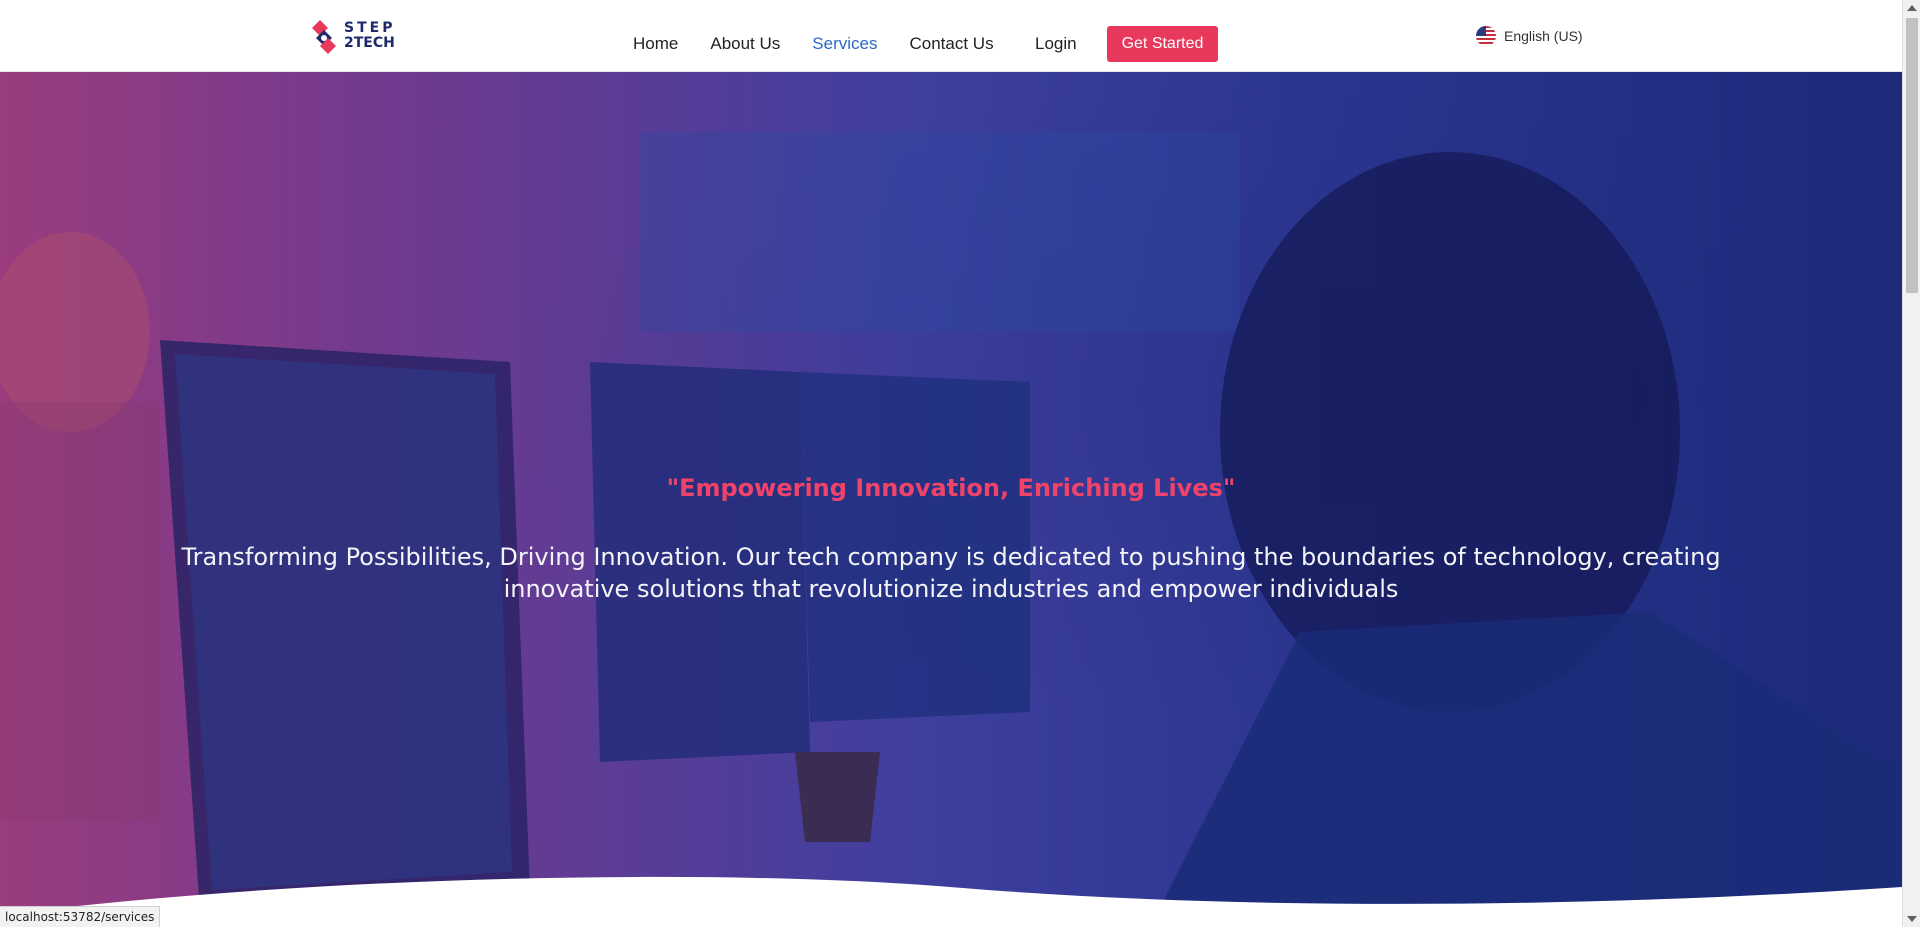 This screenshot has width=1920, height=927. Describe the element at coordinates (951, 44) in the screenshot. I see `nav-contact-us: Contact Us` at that location.